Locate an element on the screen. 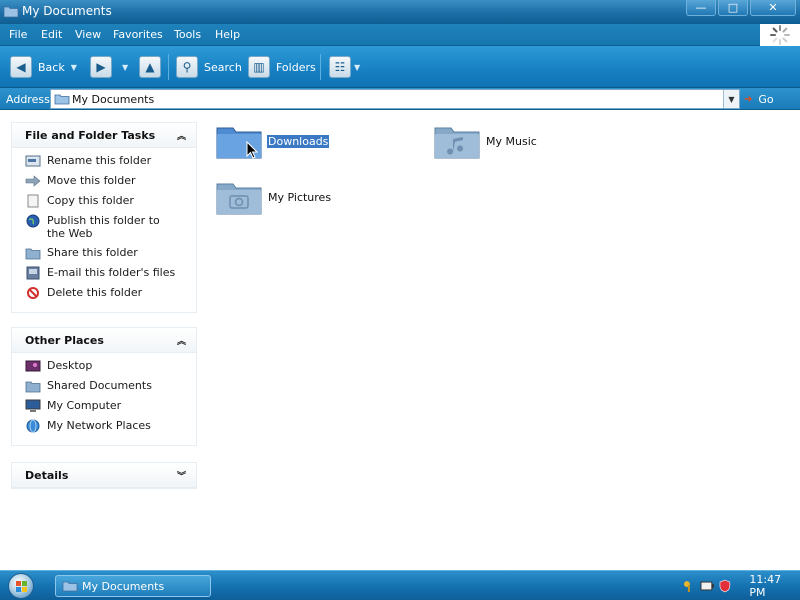 The width and height of the screenshot is (800, 600). network-icon is located at coordinates (33, 426).